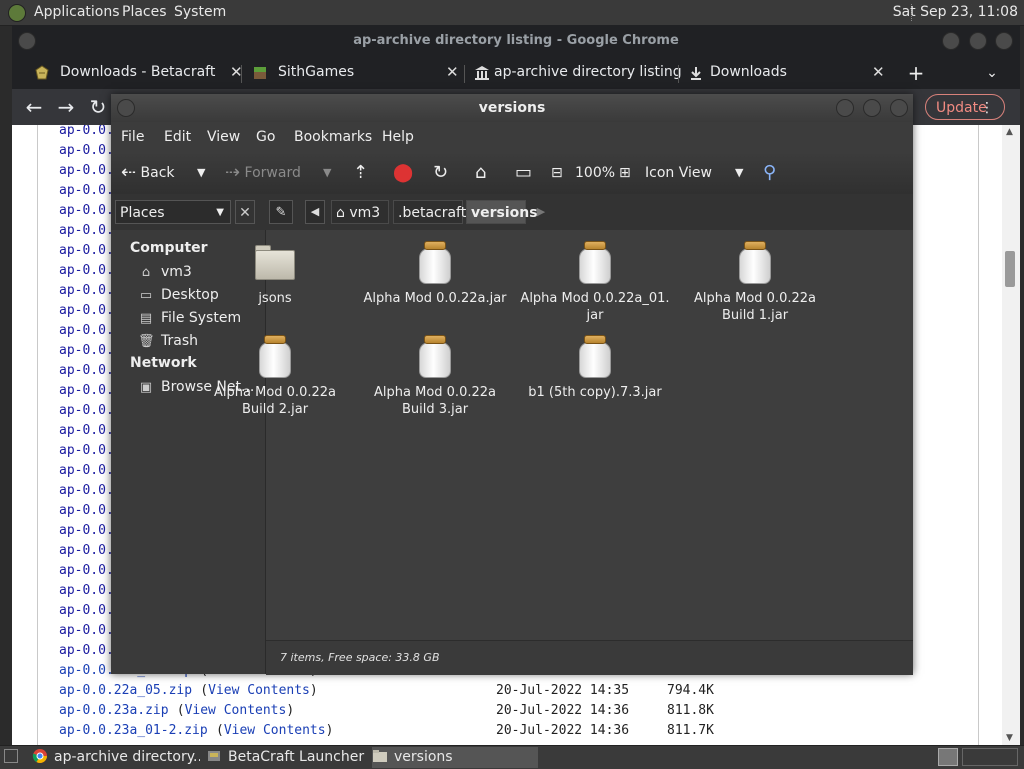 The height and width of the screenshot is (769, 1024). Describe the element at coordinates (435, 376) in the screenshot. I see `file-item: Alpha Mod 0.0.22a Build 3.jar` at that location.